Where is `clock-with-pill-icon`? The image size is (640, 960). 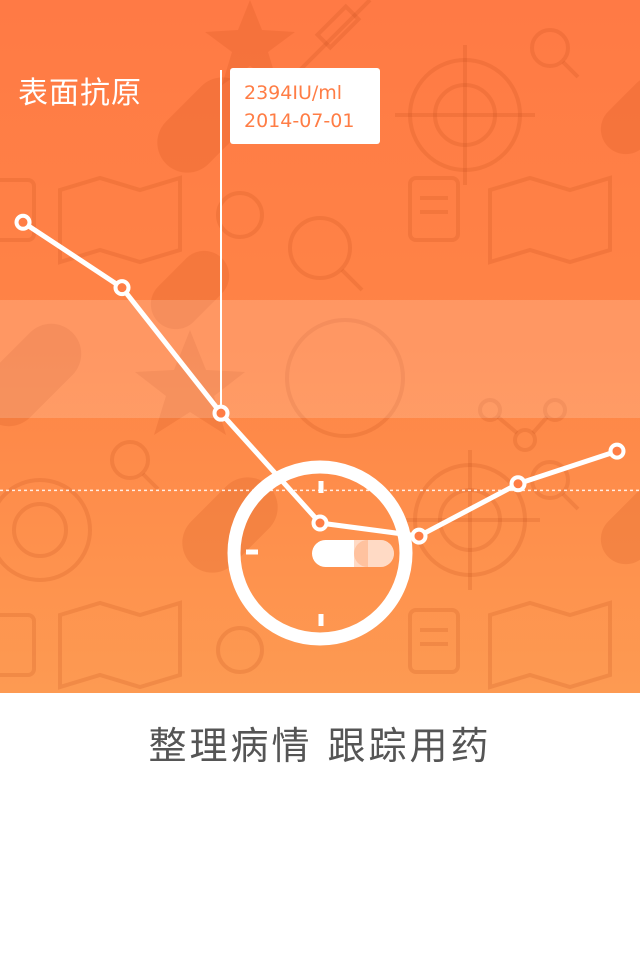 clock-with-pill-icon is located at coordinates (320, 553).